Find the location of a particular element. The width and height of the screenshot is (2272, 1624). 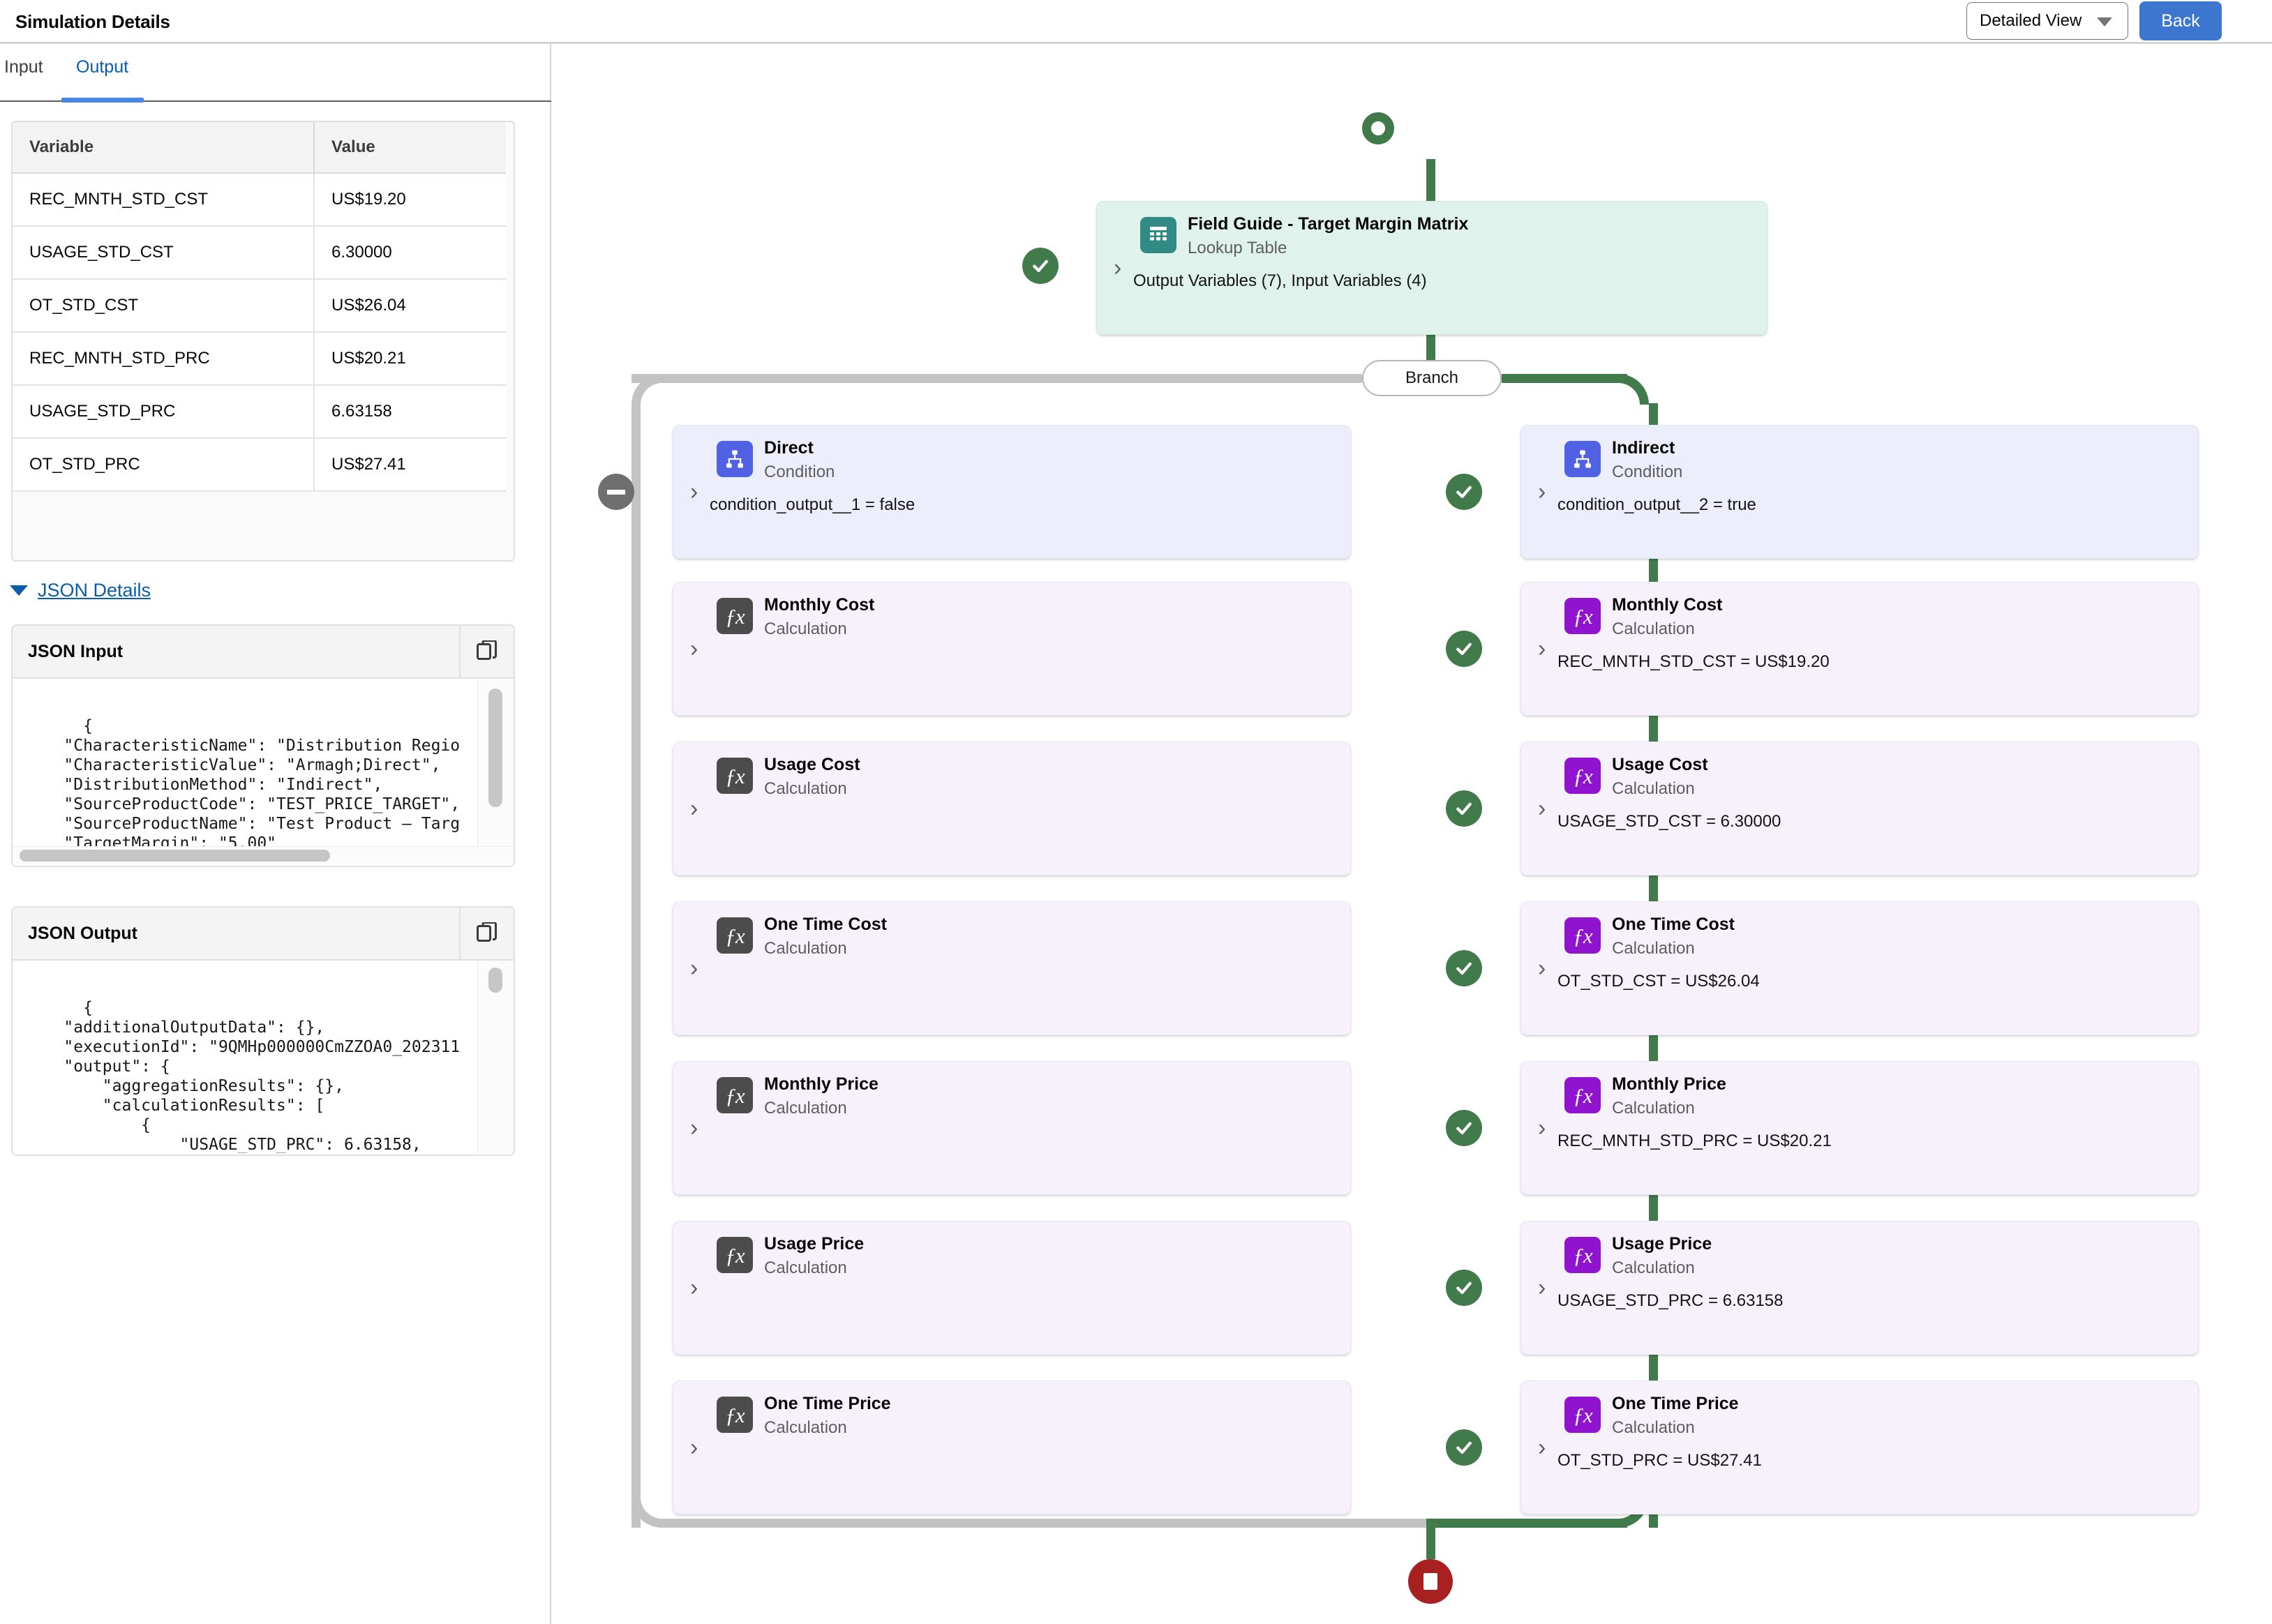

json-input-vscroll-thumb is located at coordinates (495, 748).